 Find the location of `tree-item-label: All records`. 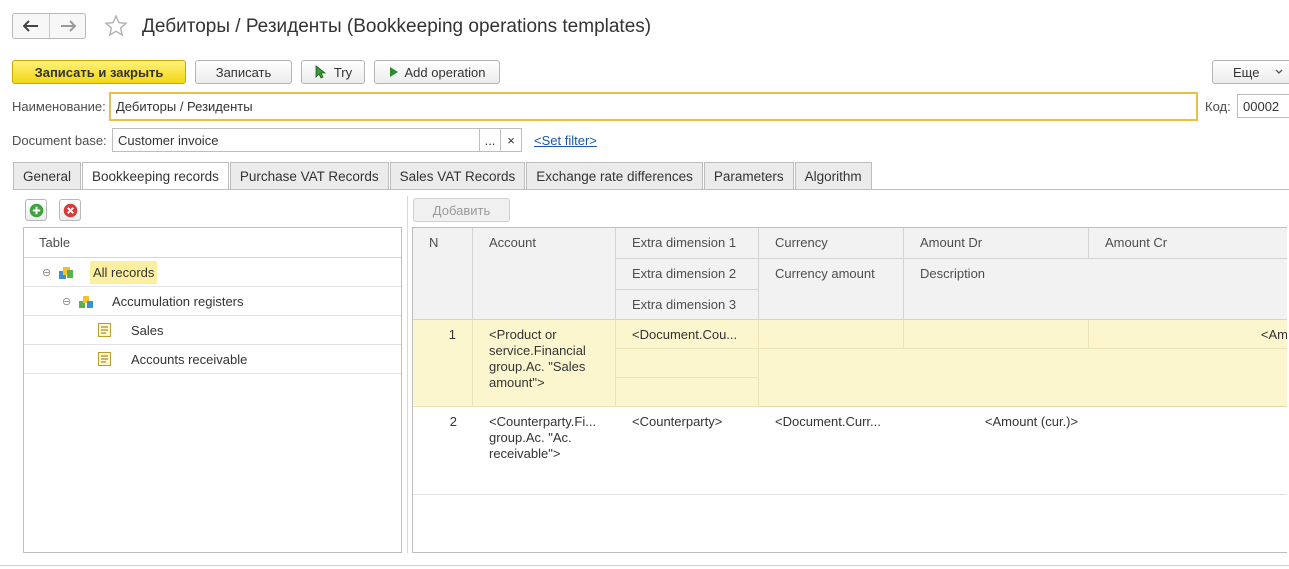

tree-item-label: All records is located at coordinates (124, 272).